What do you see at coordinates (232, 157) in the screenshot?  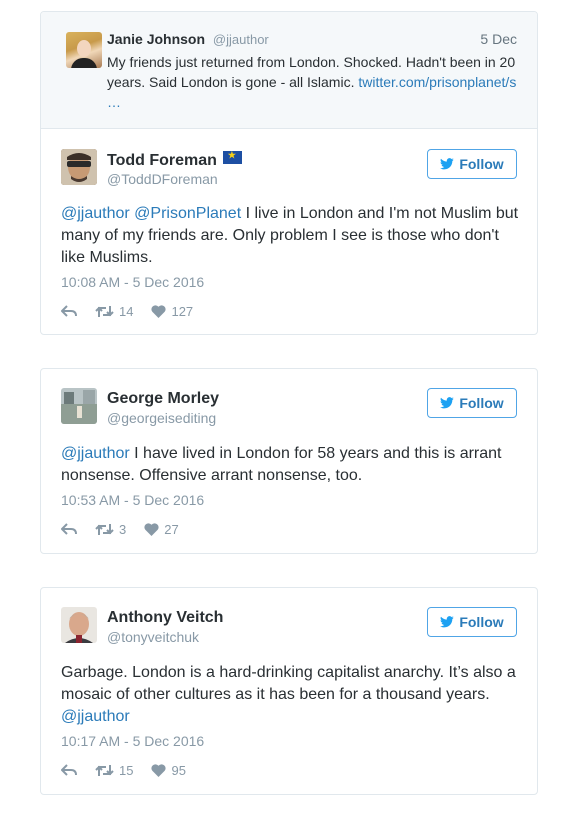 I see `eu-flag-icon` at bounding box center [232, 157].